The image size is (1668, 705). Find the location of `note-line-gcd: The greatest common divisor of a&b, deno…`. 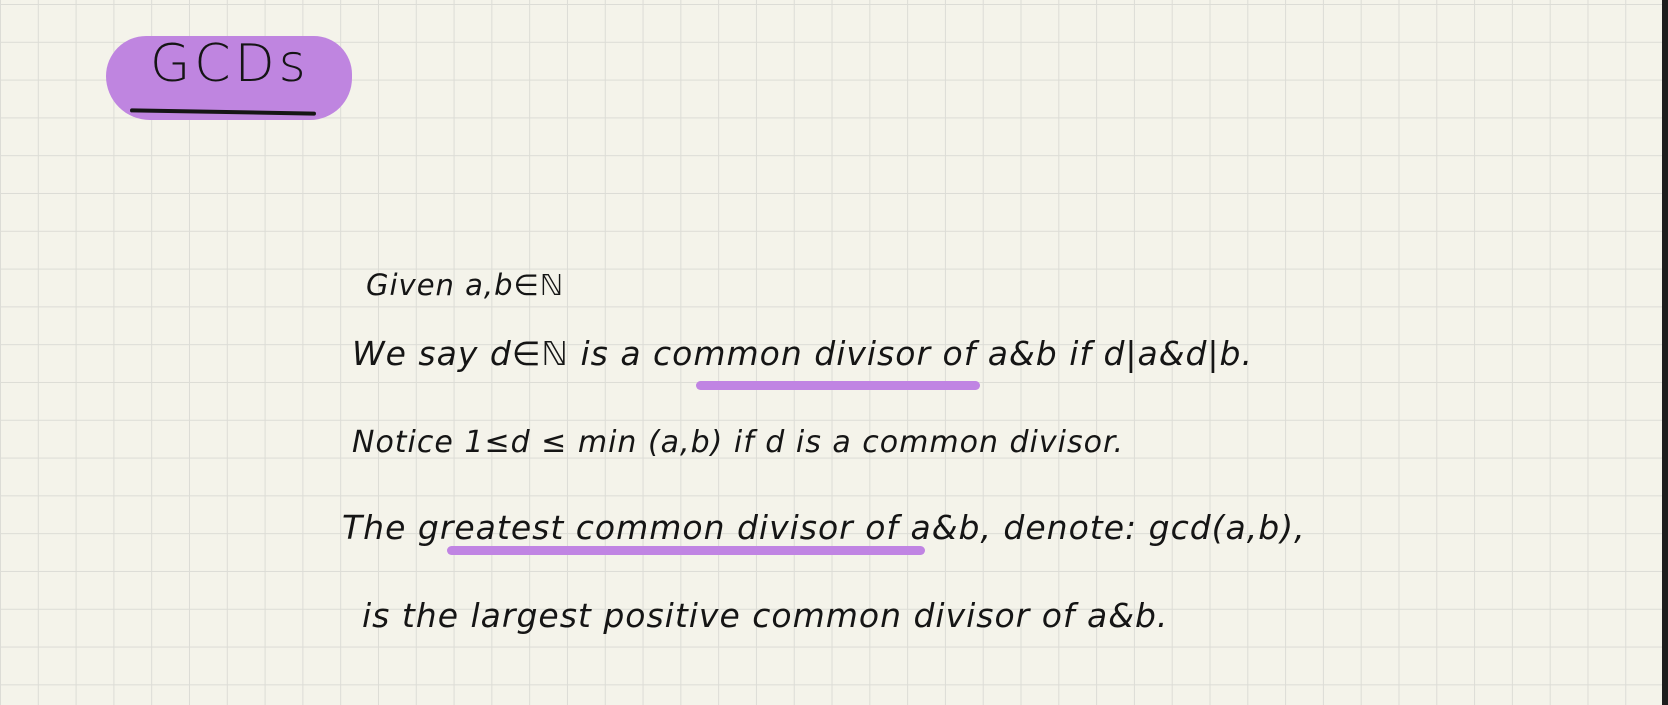

note-line-gcd: The greatest common divisor of a&b, deno… is located at coordinates (824, 527).